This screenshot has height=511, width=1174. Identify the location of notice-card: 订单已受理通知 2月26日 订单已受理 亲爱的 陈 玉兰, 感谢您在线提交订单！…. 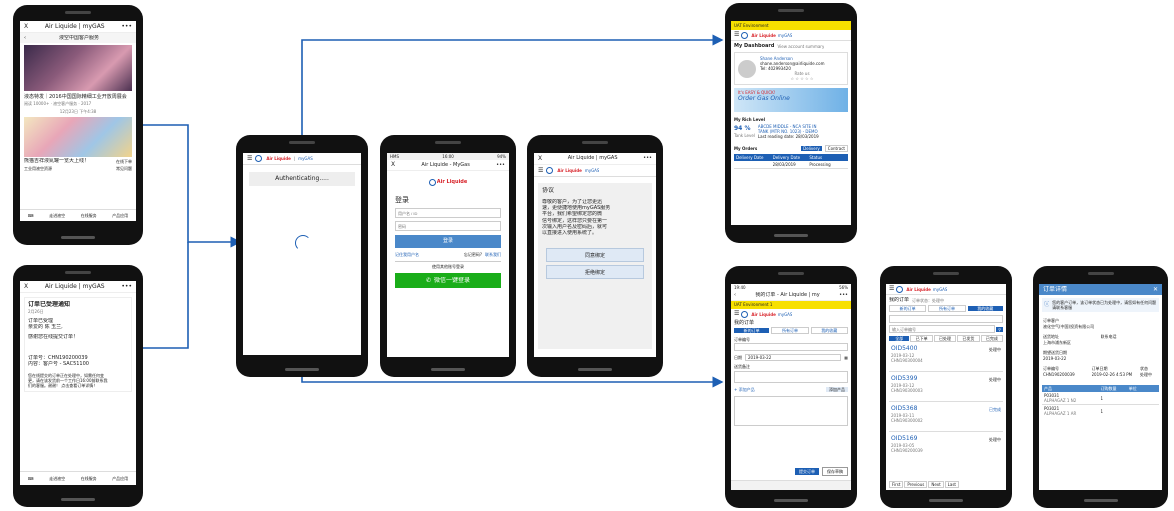
(78, 345).